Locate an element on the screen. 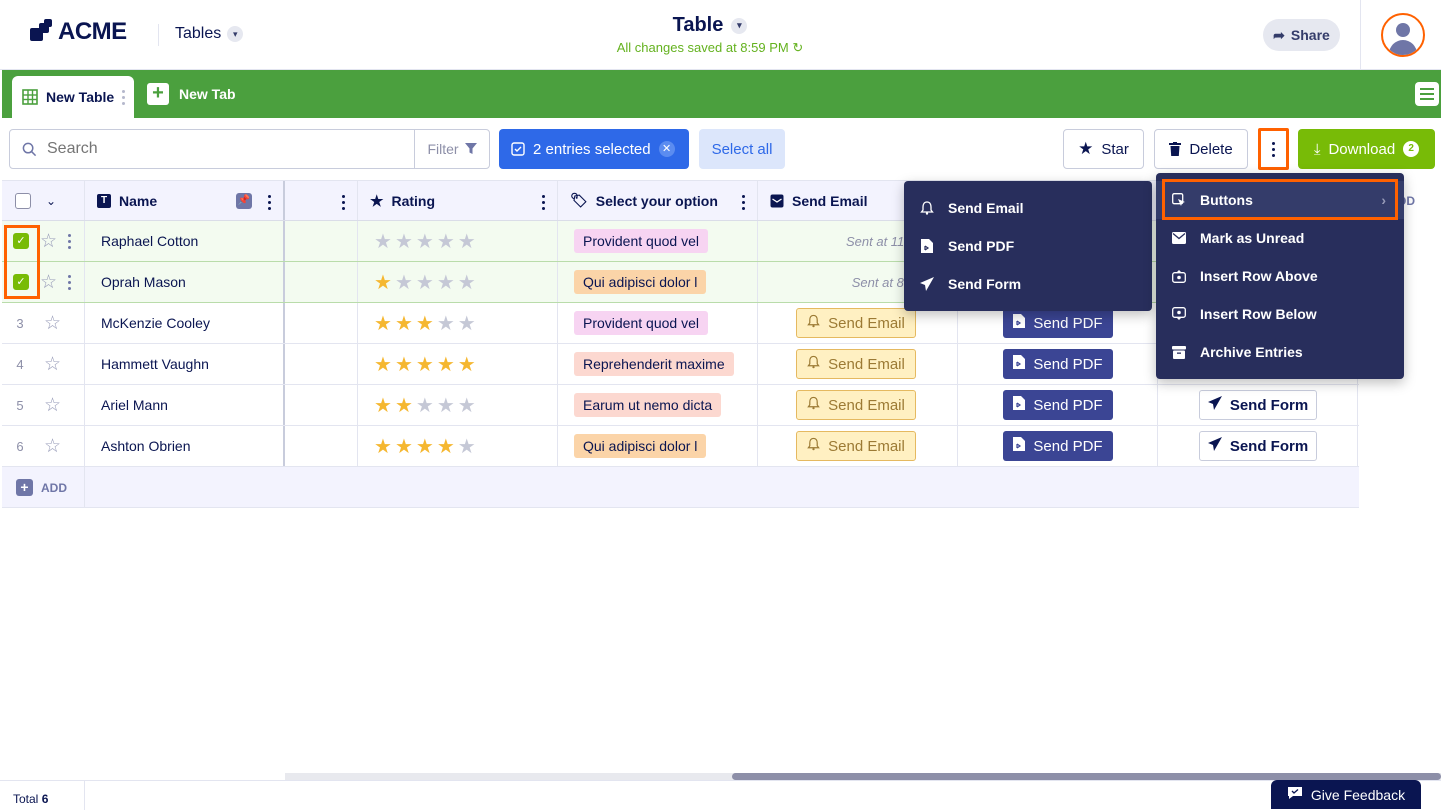  give-feedback-button: Give Feedback is located at coordinates (1346, 794).